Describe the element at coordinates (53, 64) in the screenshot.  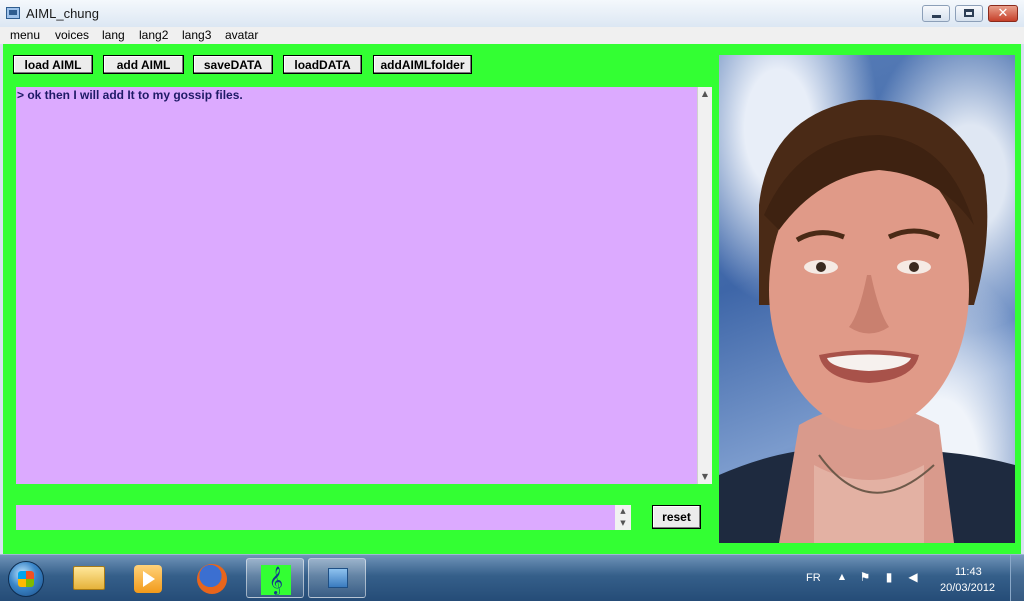
I see `load-aiml-button: load AIML` at that location.